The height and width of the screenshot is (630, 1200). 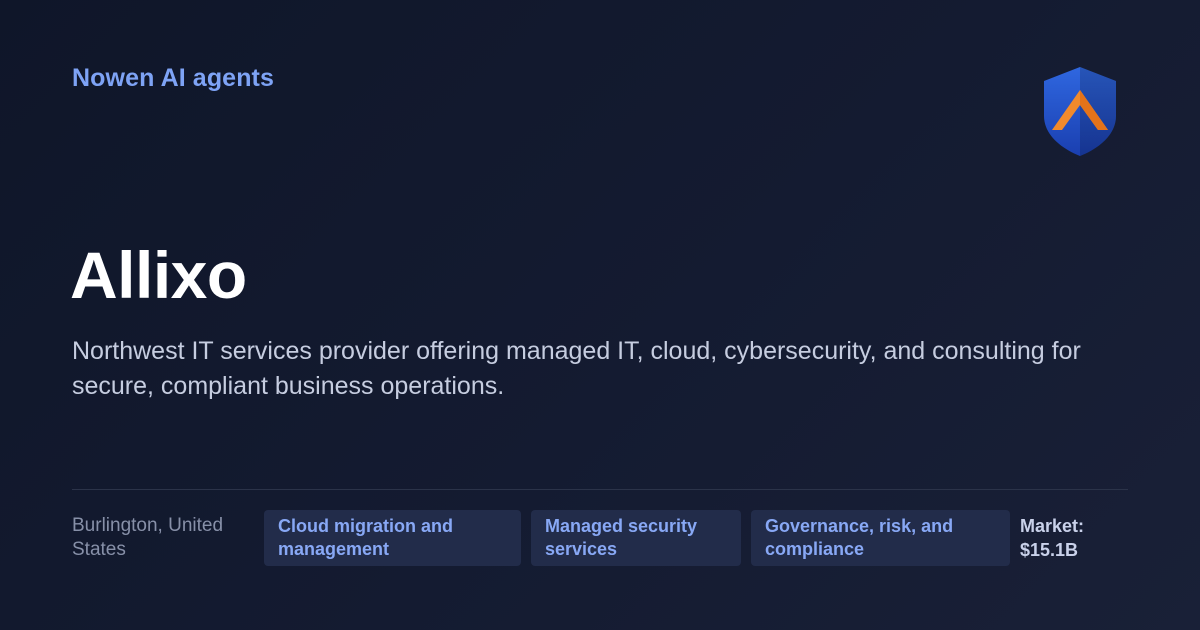 I want to click on tag-governance-risk-compliance: Governance, risk, and compliance, so click(x=880, y=538).